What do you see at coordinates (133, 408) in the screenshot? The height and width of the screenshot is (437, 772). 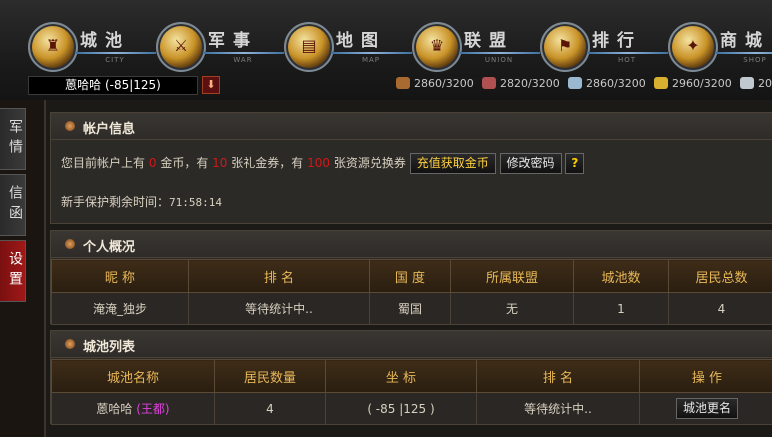 I see `city-name-cell: 蒽哈哈 (王都)` at bounding box center [133, 408].